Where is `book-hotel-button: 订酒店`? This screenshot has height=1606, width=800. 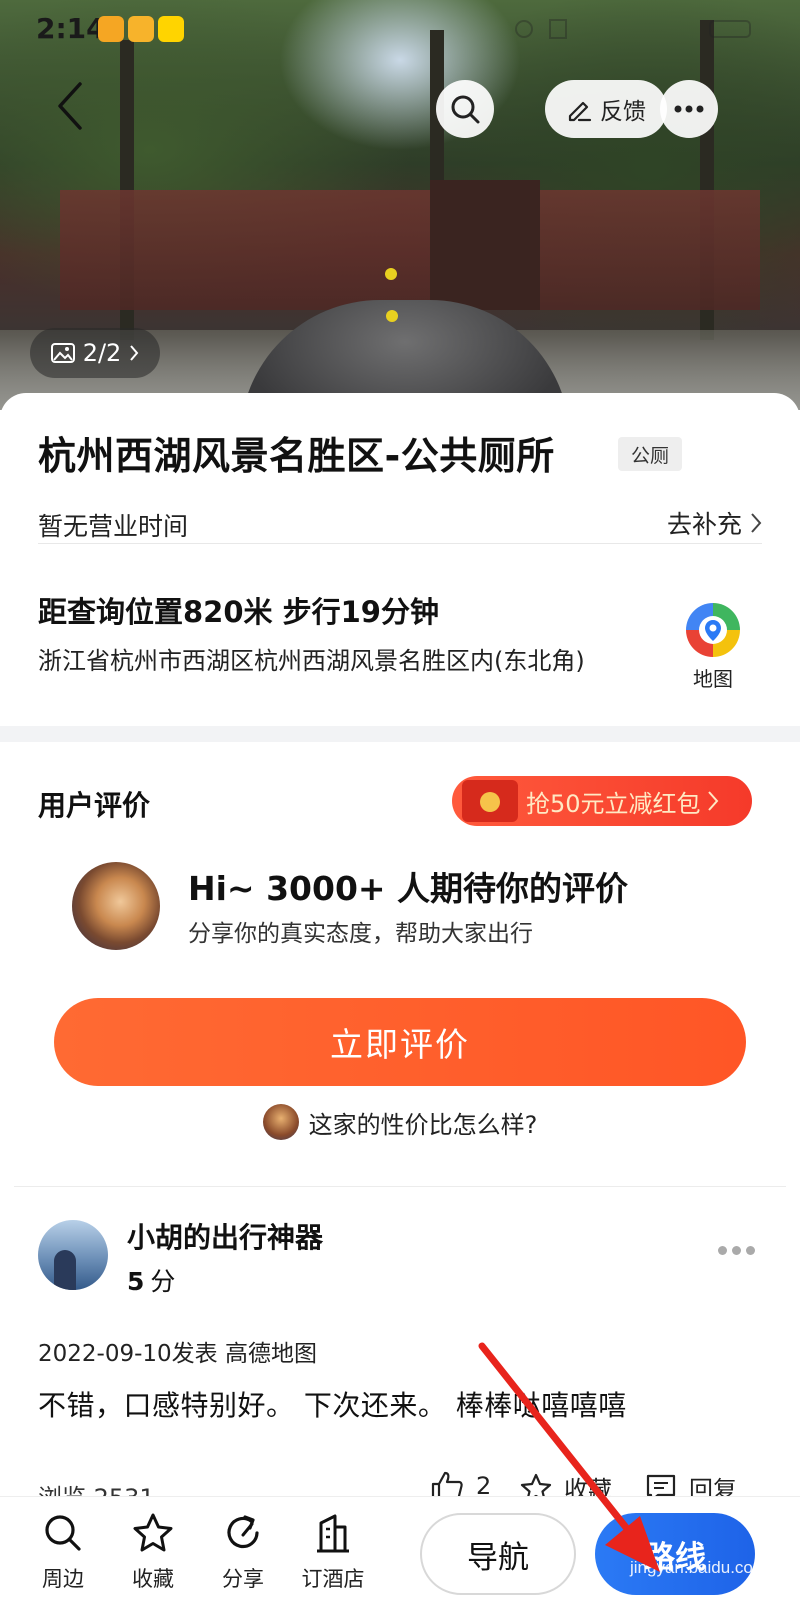
book-hotel-button: 订酒店 is located at coordinates (333, 1552).